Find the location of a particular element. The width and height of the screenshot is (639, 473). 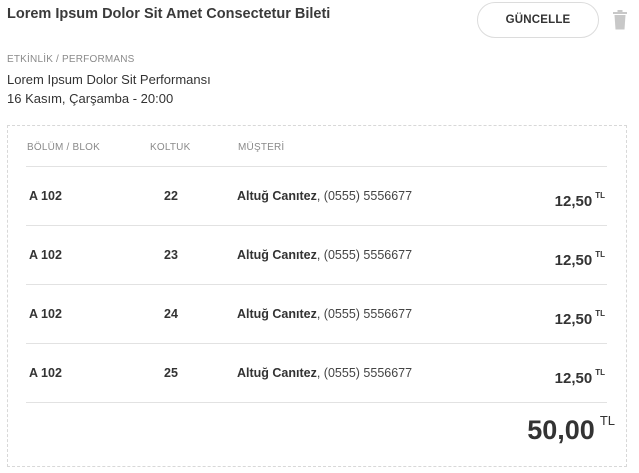

event-section-label: ETKİNLİK / PERFORMANS is located at coordinates (71, 59).